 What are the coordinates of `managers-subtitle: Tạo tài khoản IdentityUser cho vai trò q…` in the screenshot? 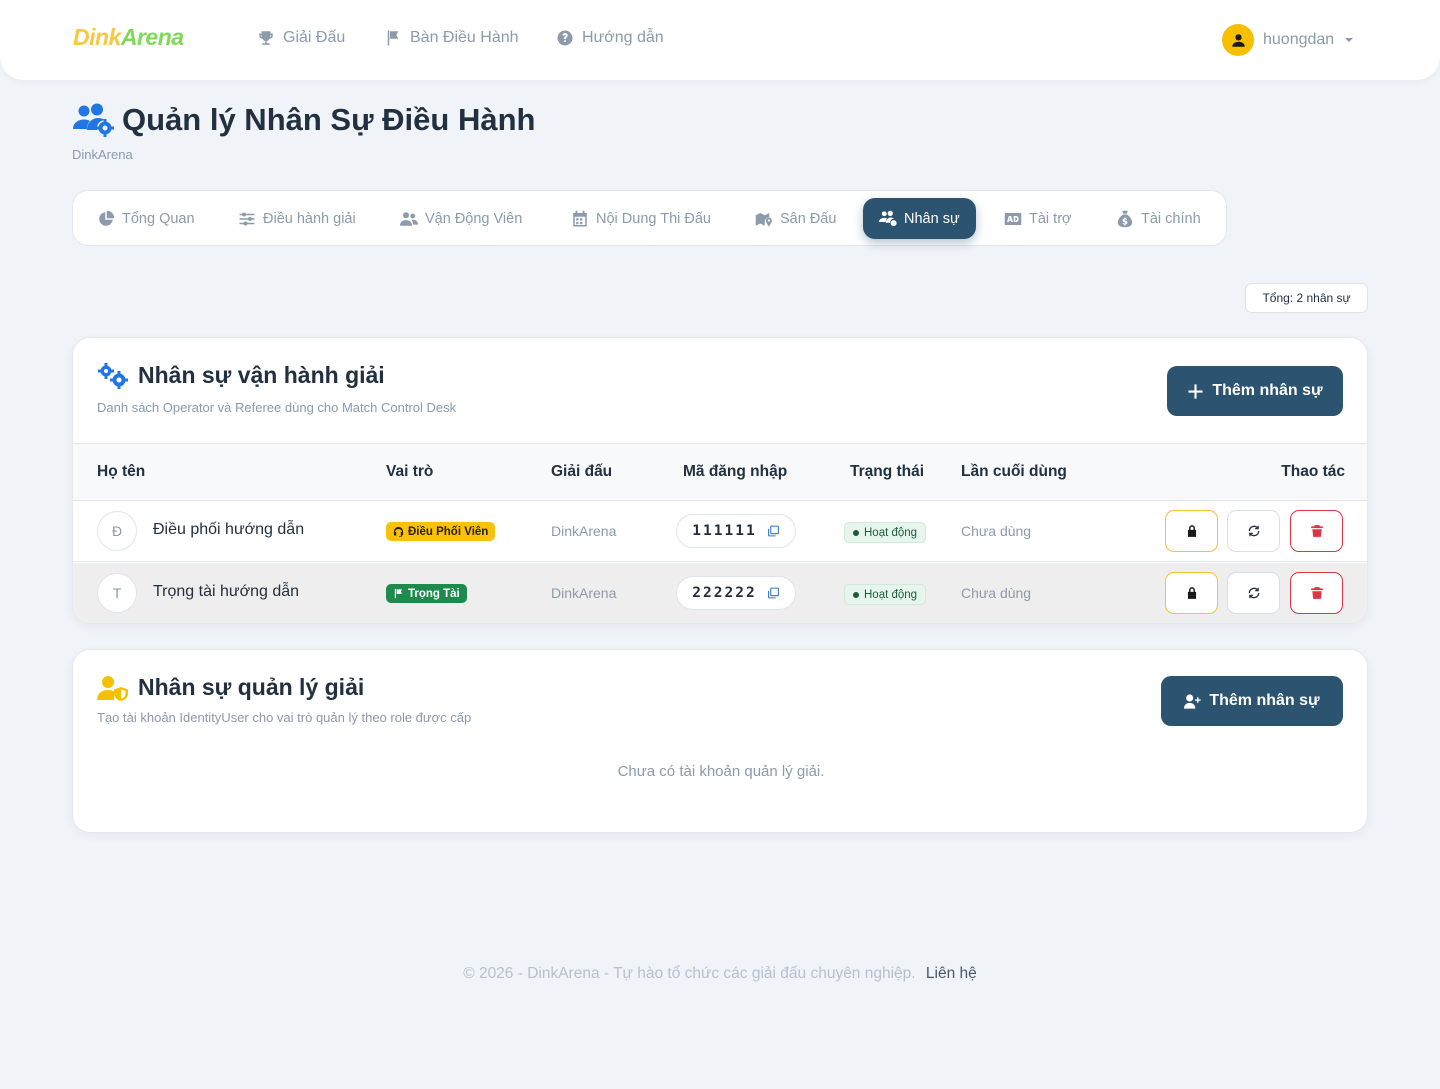 It's located at (284, 717).